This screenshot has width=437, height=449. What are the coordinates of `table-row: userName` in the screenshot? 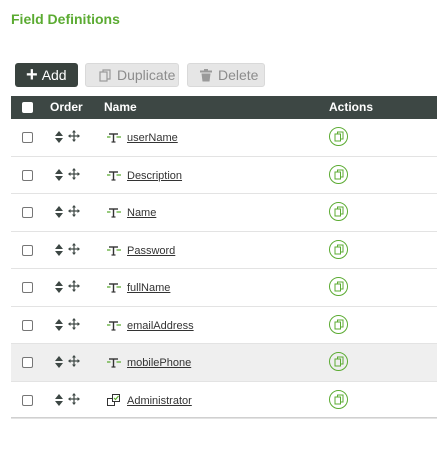 It's located at (224, 138).